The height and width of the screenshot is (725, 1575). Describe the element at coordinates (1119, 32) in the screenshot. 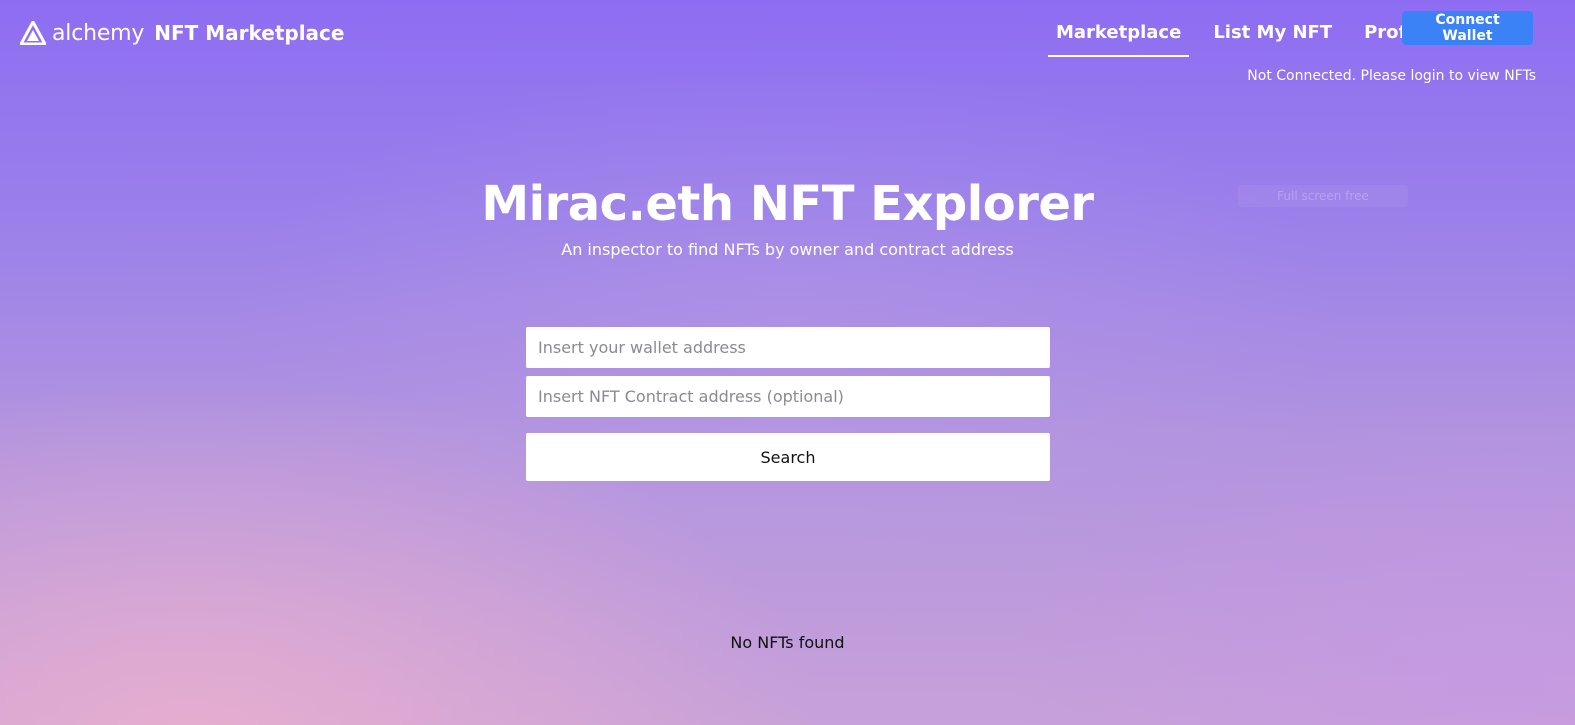

I see `nav-marketplace: Marketplace` at that location.